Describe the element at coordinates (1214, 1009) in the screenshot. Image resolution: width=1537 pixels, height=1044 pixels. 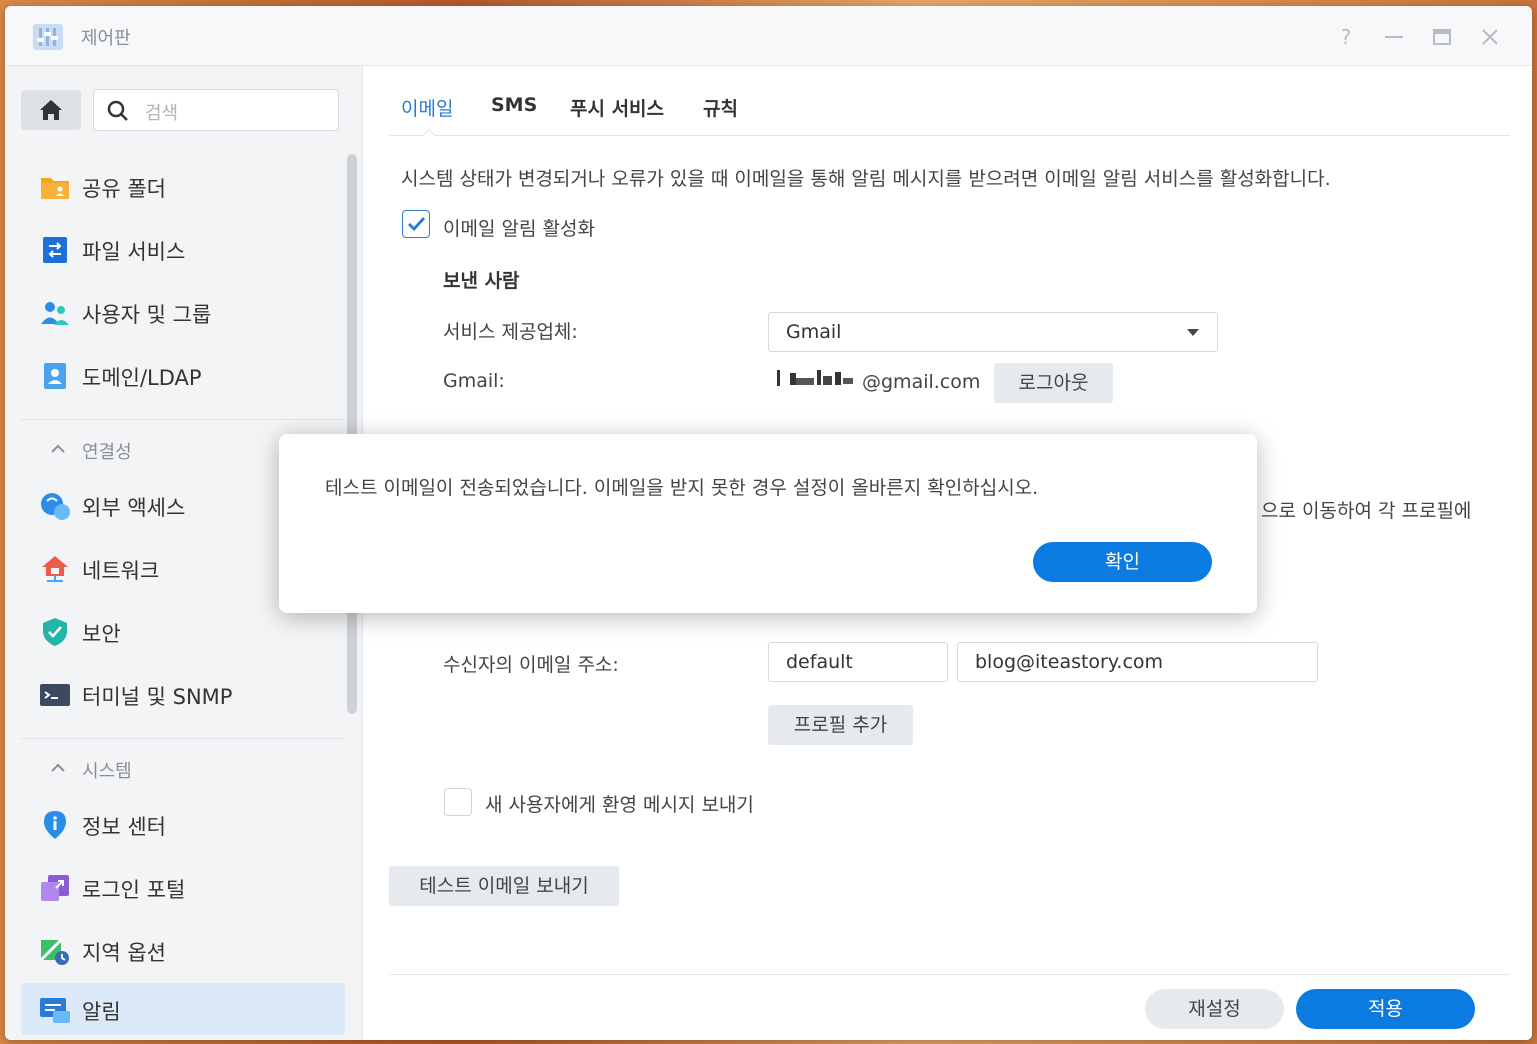
I see `reset-button: 재설정` at that location.